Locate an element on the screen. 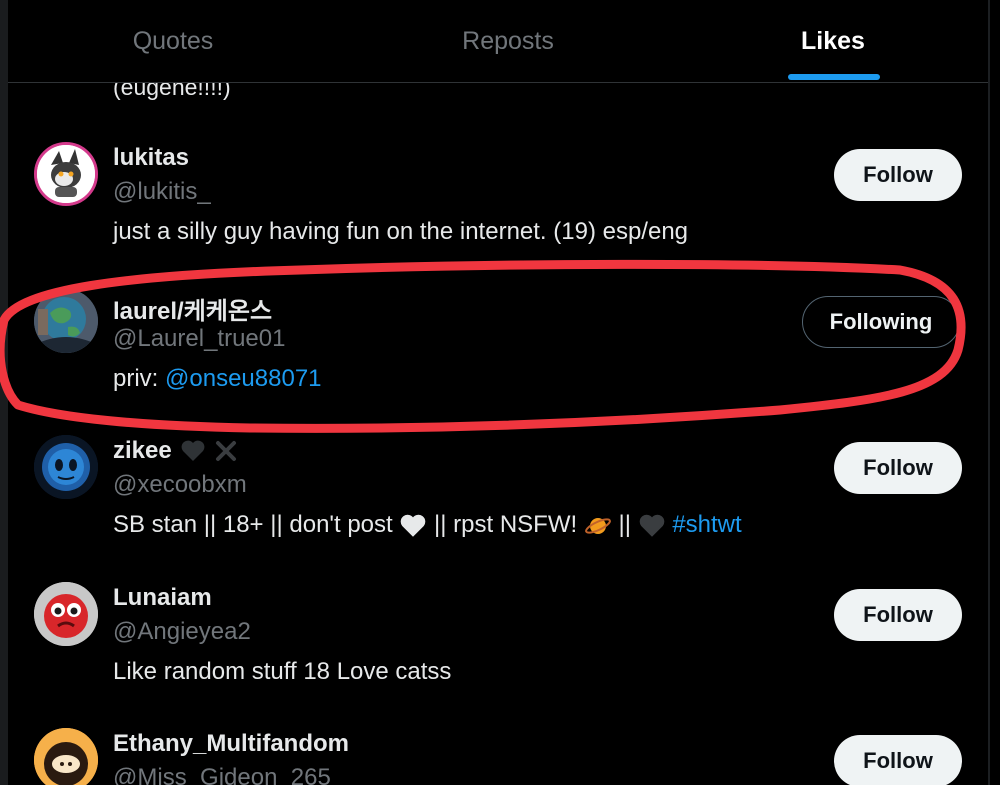 The image size is (1000, 785). bio-mention-link: @onseu88071 is located at coordinates (243, 378).